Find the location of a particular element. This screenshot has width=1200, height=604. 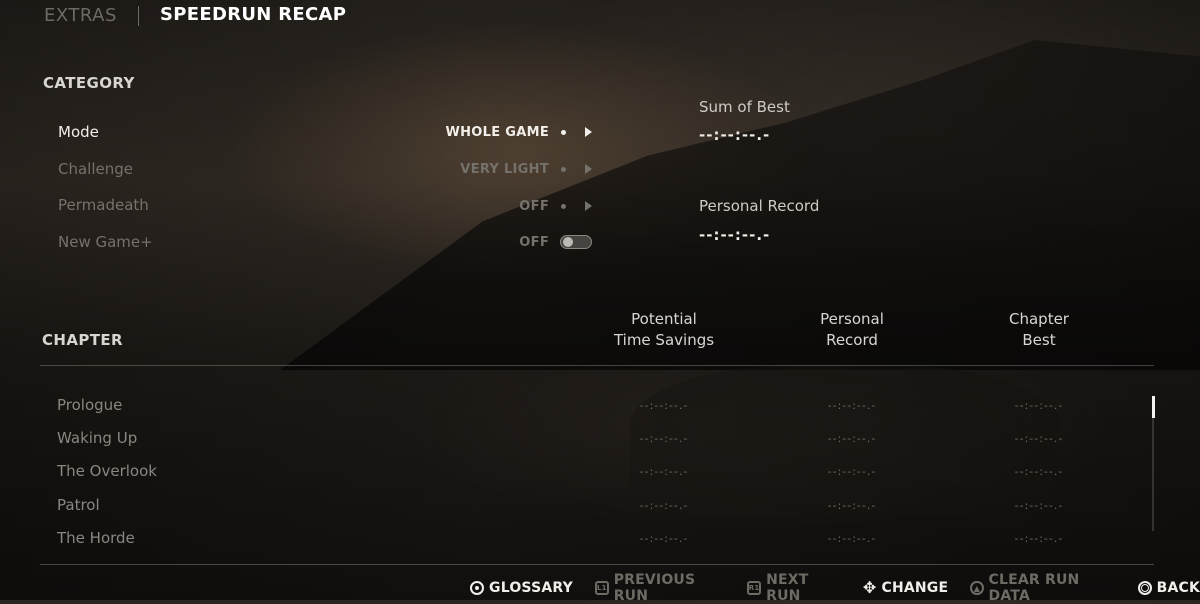

personal-record-label: Personal Record is located at coordinates (759, 206).